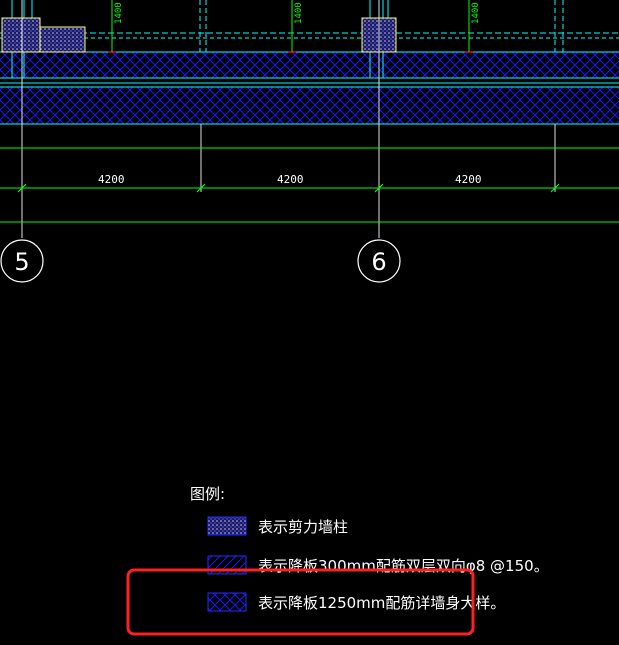  I want to click on vdim-1: 1400, so click(119, 13).